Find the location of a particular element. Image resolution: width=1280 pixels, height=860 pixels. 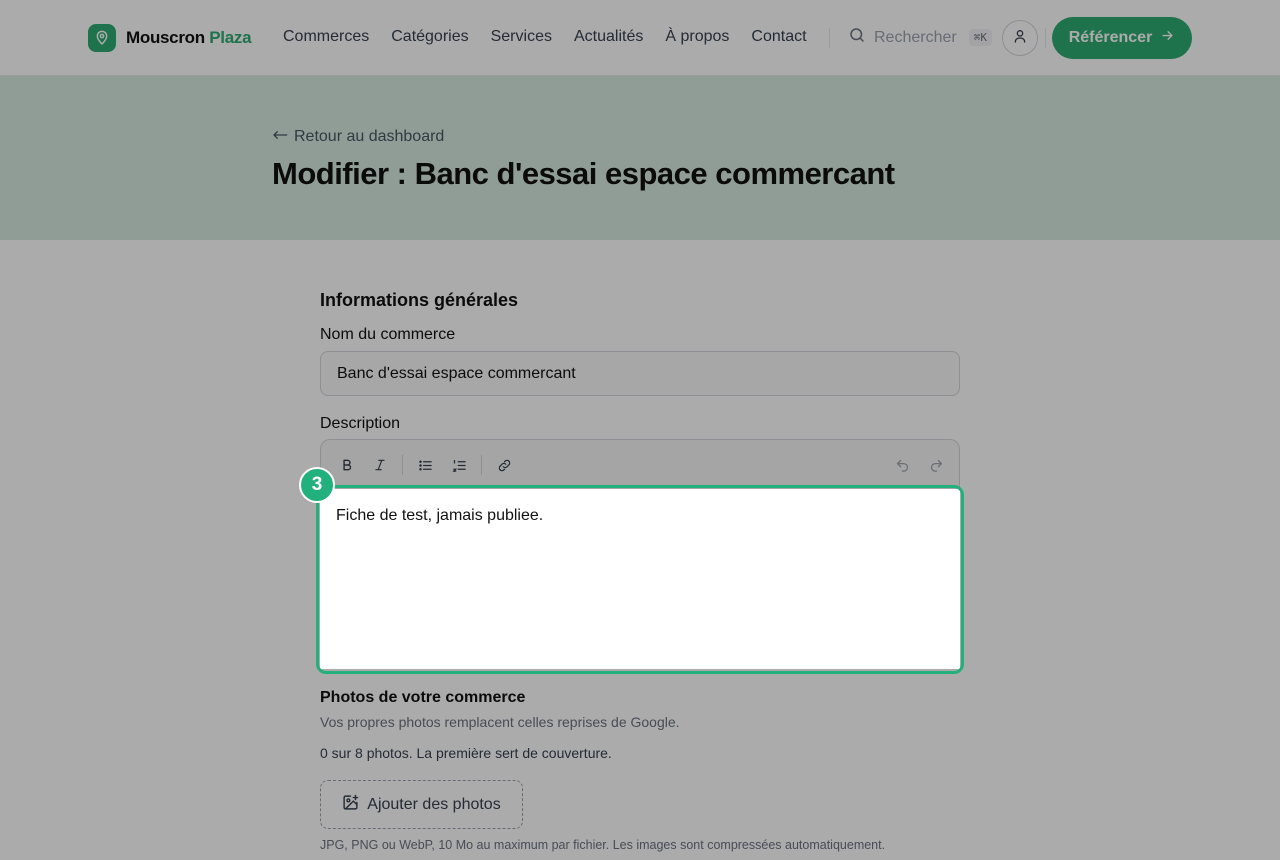

search-trigger: Rechercher ⌘K is located at coordinates (920, 37).